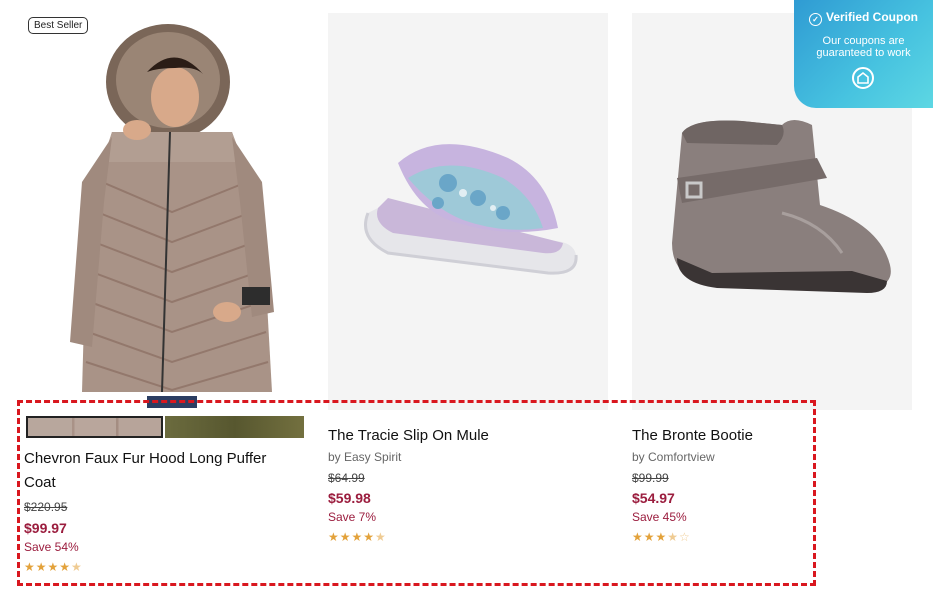  What do you see at coordinates (352, 517) in the screenshot?
I see `save-percent: Save 7%` at bounding box center [352, 517].